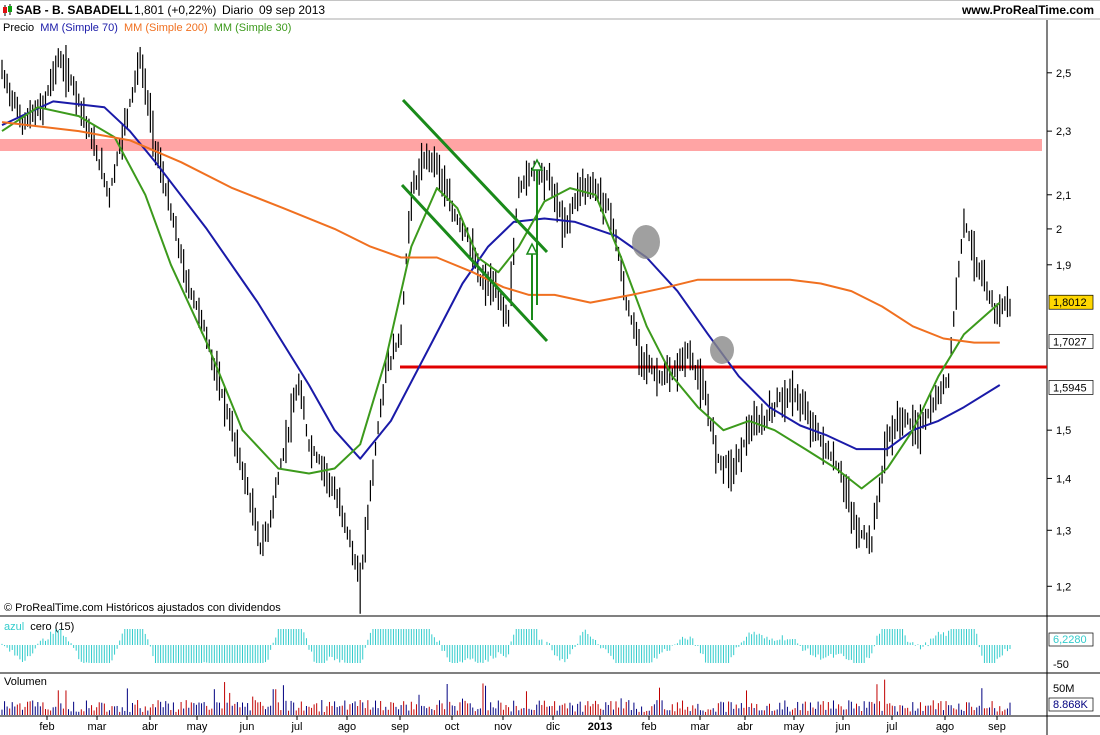  Describe the element at coordinates (238, 10) in the screenshot. I see `period-label: Diario` at that location.